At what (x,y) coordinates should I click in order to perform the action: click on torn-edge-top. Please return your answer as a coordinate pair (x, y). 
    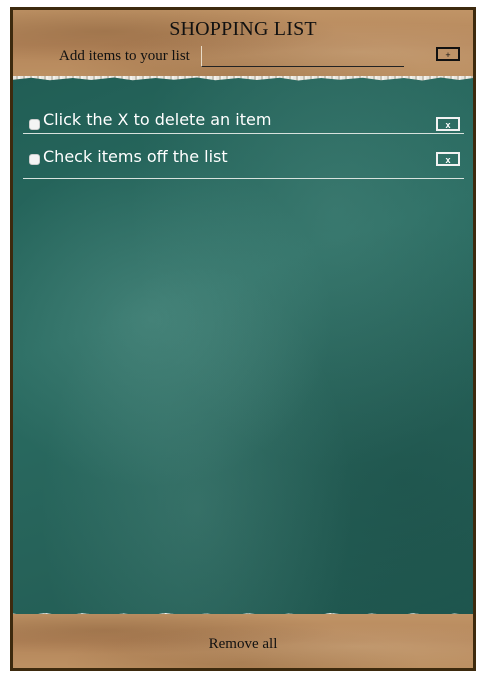
    Looking at the image, I should click on (243, 78).